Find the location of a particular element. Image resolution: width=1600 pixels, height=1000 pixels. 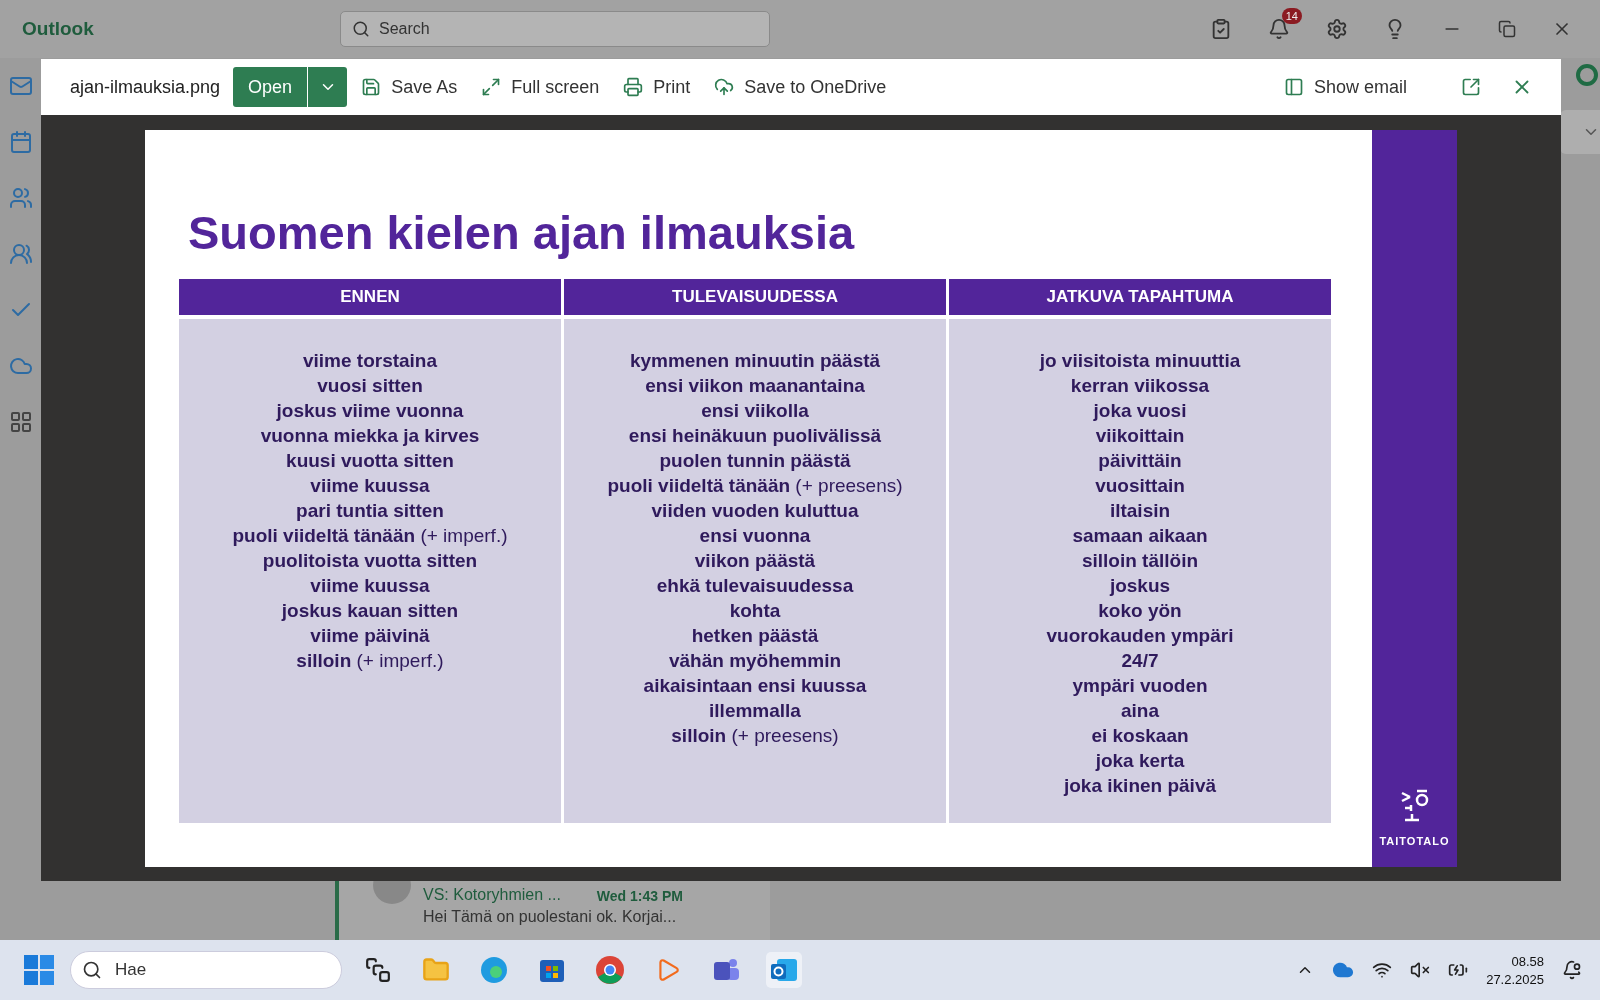

chrome-icon is located at coordinates (610, 970).